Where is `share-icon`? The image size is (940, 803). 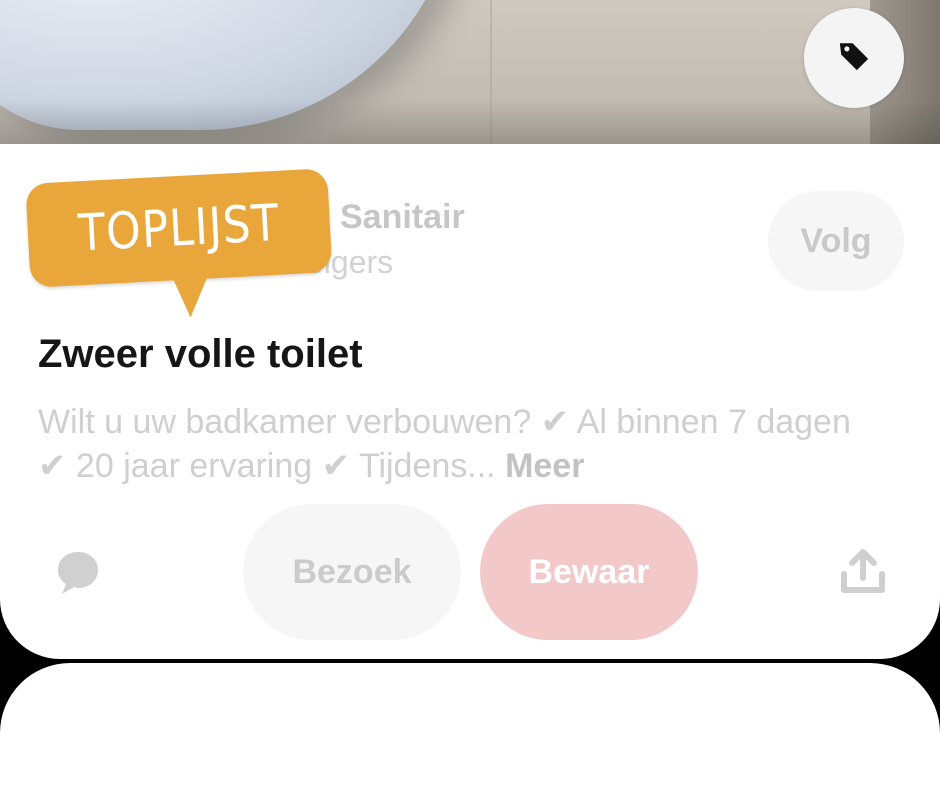 share-icon is located at coordinates (863, 574).